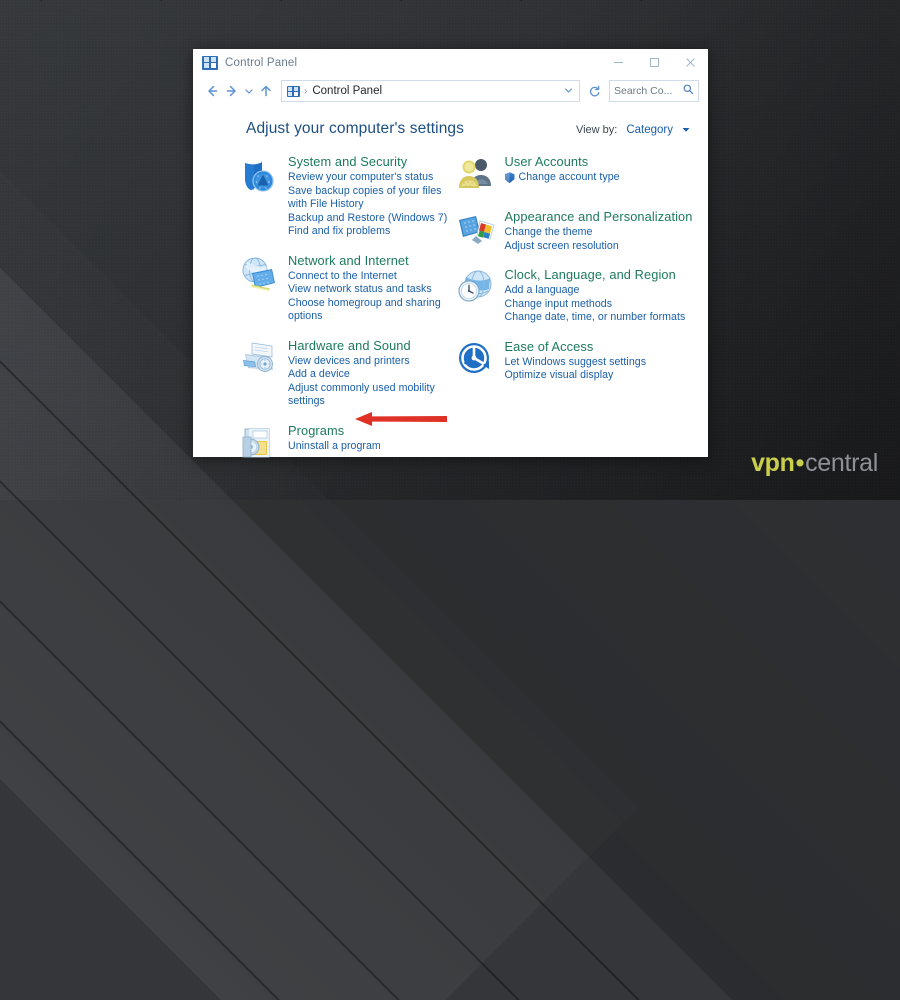 This screenshot has height=1000, width=900. What do you see at coordinates (334, 447) in the screenshot?
I see `category-link: Uninstall a program` at bounding box center [334, 447].